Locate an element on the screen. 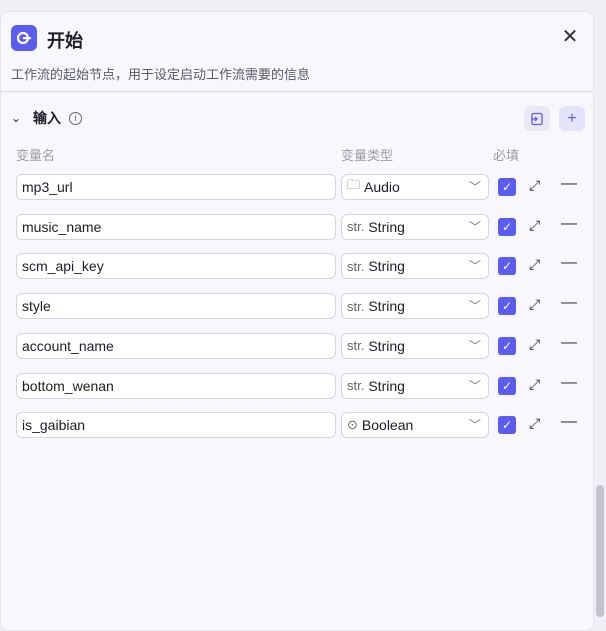  variable-type-select: ⊙ Boolean ﹀ is located at coordinates (415, 425).